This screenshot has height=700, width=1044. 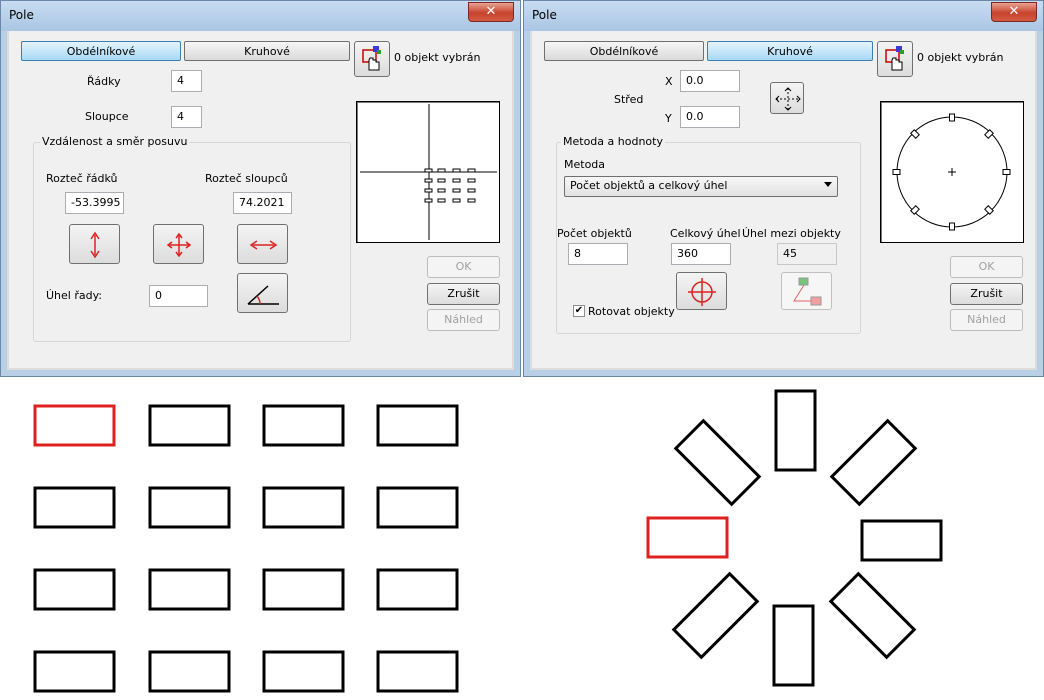 I want to click on objects-angle-icon, so click(x=807, y=291).